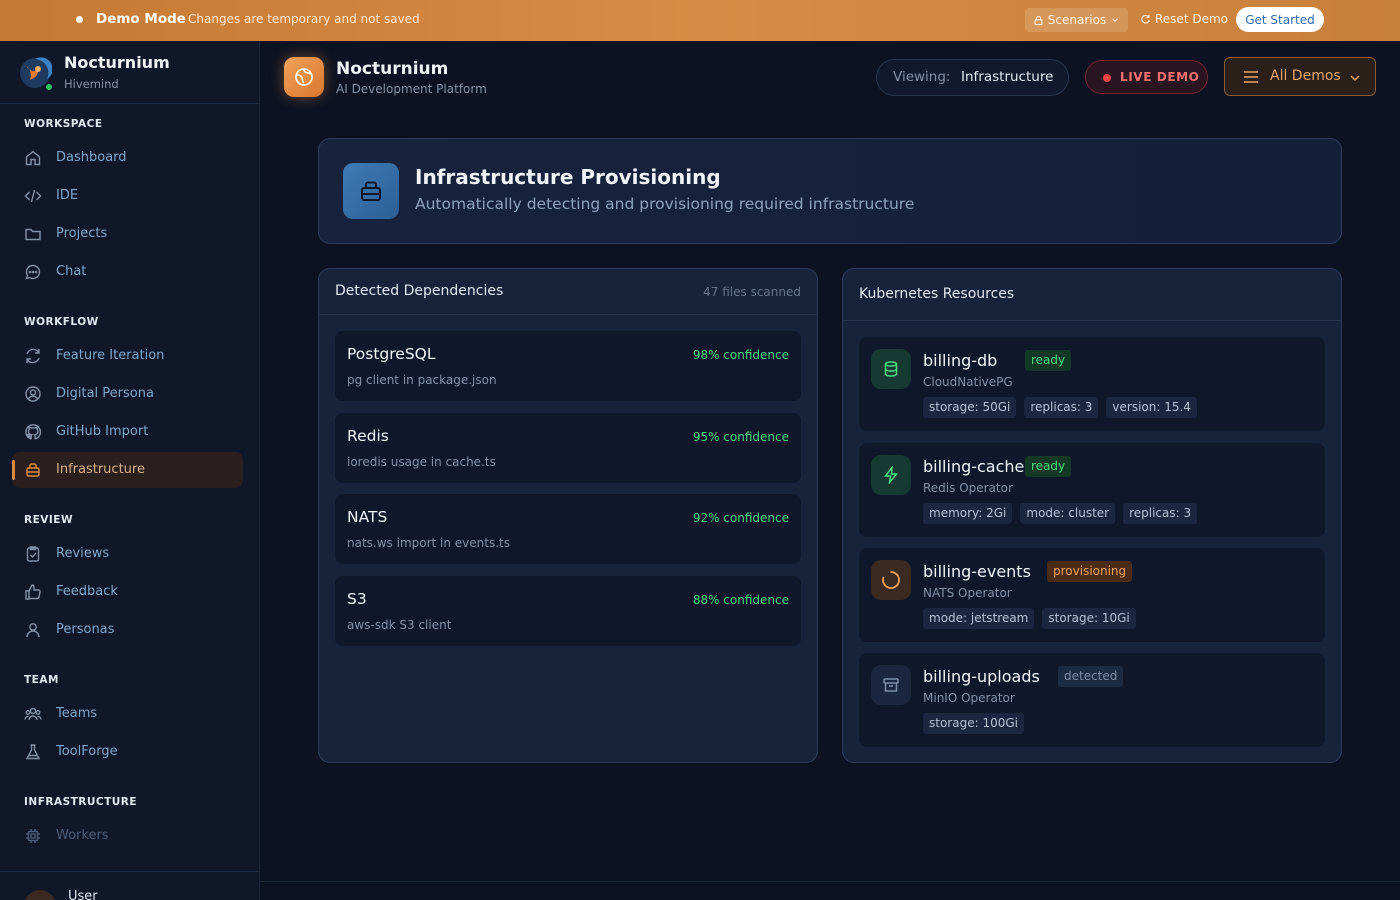  Describe the element at coordinates (127, 630) in the screenshot. I see `sidebar-item-personas: Personas` at that location.